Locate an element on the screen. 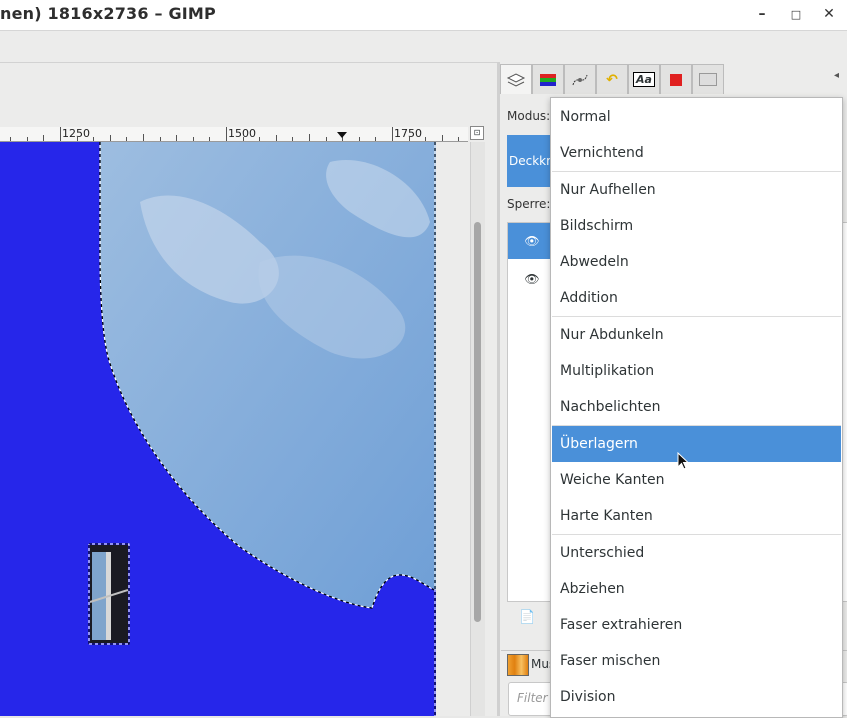  tab-channels is located at coordinates (548, 79).